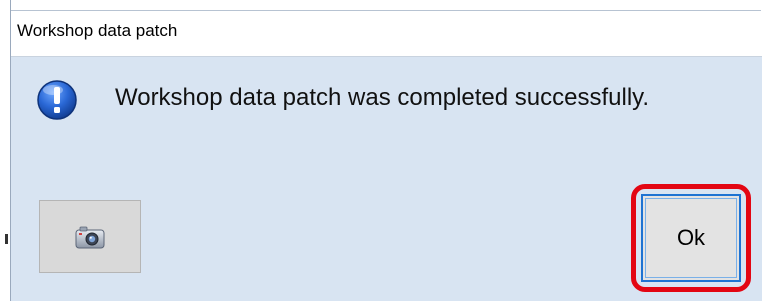 Image resolution: width=762 pixels, height=301 pixels. I want to click on info-exclamation-icon, so click(57, 100).